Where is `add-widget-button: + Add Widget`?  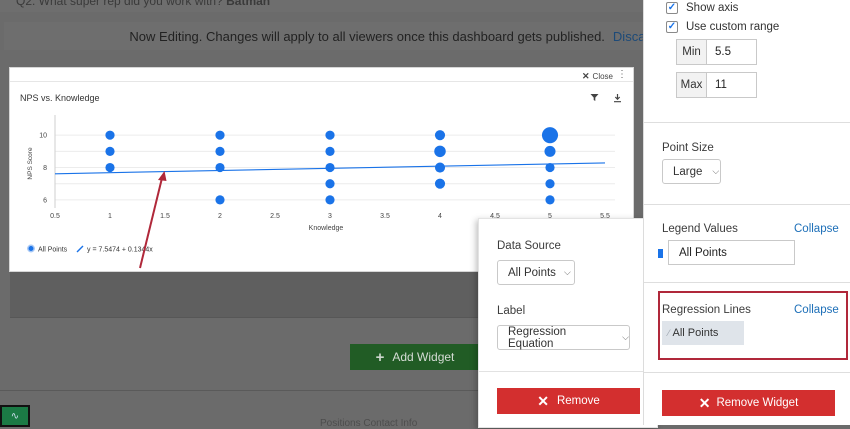
add-widget-button: + Add Widget is located at coordinates (415, 357).